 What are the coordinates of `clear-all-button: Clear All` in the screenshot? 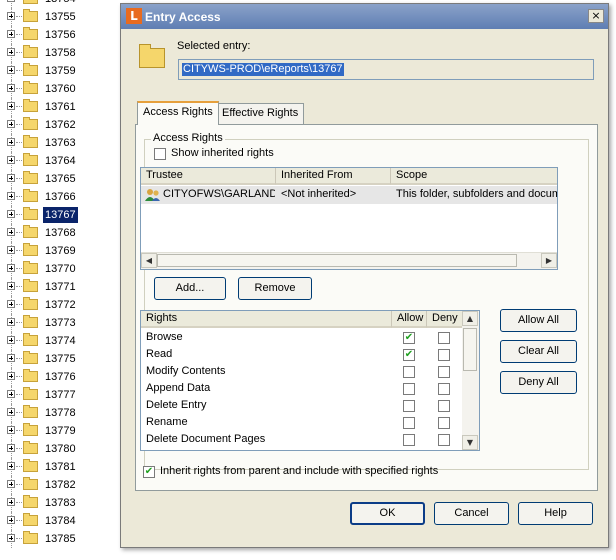 It's located at (538, 351).